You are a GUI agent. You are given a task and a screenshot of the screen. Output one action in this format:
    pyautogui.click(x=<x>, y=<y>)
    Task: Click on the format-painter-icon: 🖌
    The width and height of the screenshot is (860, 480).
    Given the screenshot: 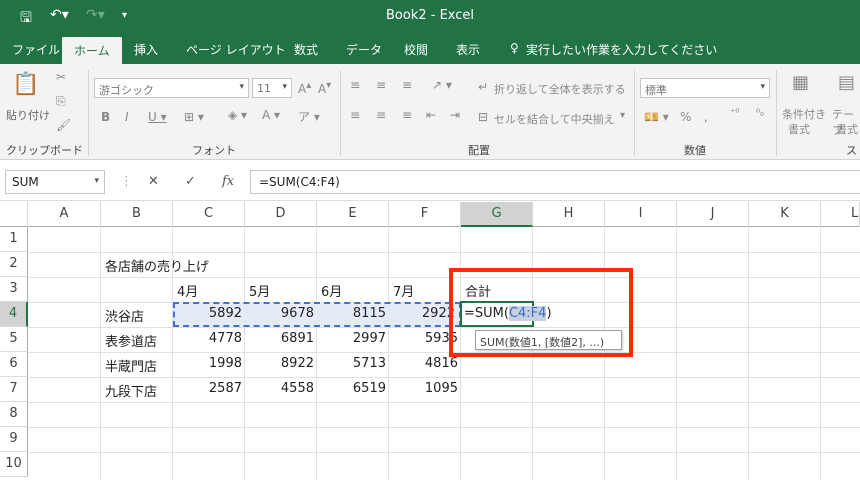 What is the action you would take?
    pyautogui.click(x=63, y=125)
    